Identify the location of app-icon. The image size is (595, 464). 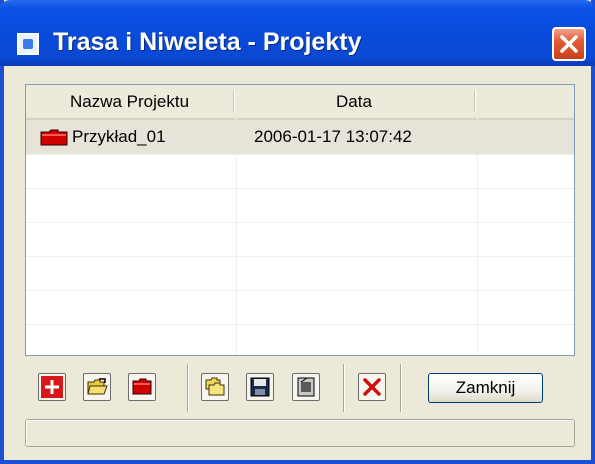
(28, 44).